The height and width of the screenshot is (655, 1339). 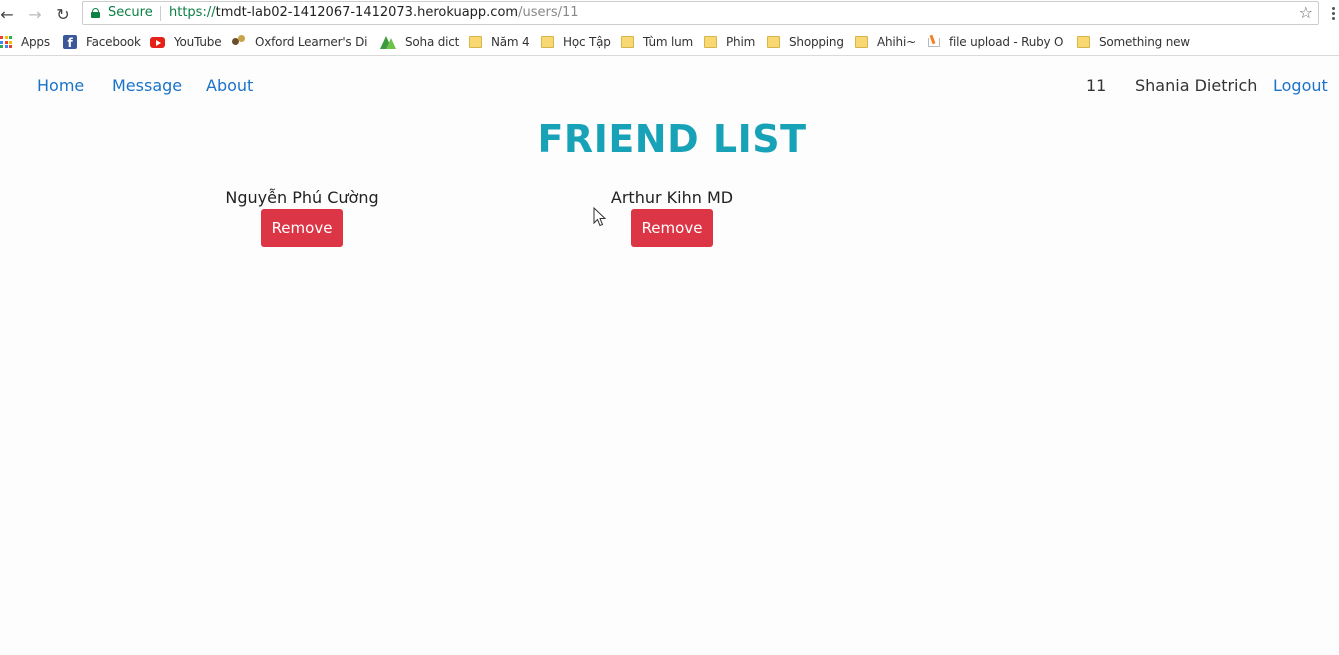 I want to click on bookmark-ahihi: Ahihi~, so click(x=885, y=42).